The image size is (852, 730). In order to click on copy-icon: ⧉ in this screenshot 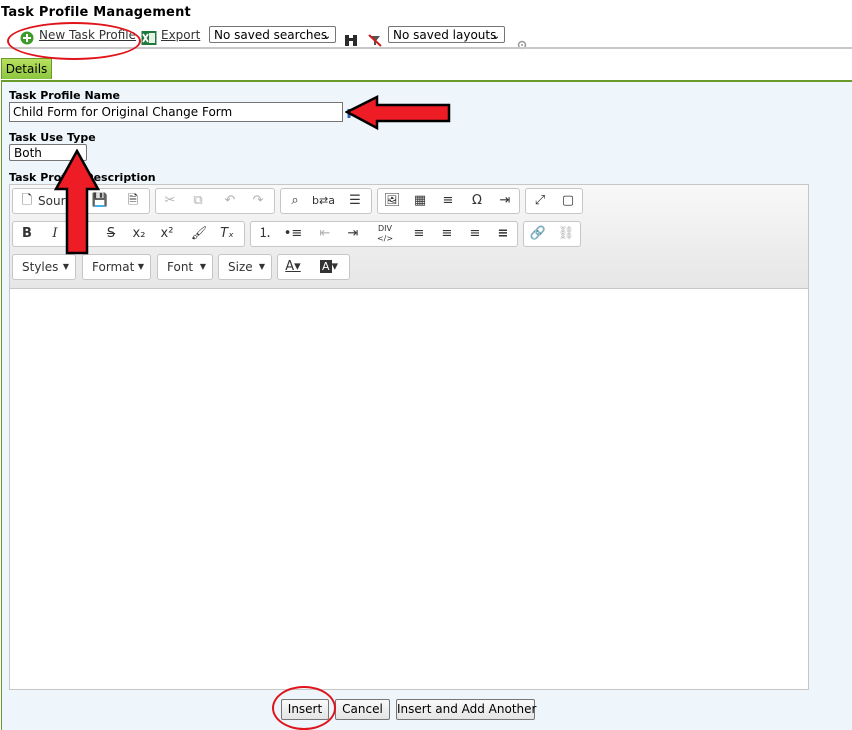, I will do `click(198, 201)`.